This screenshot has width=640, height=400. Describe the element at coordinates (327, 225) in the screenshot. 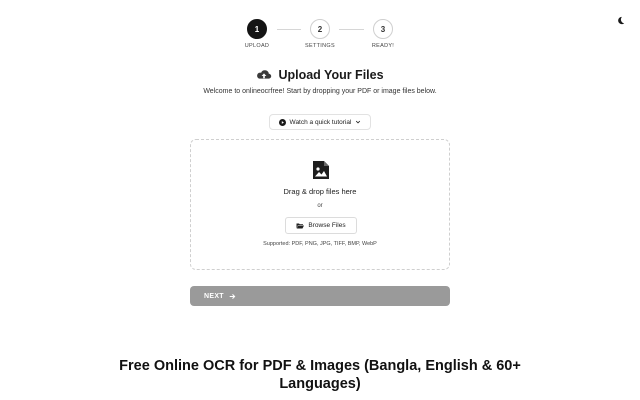

I see `browse-label: Browse Files` at that location.